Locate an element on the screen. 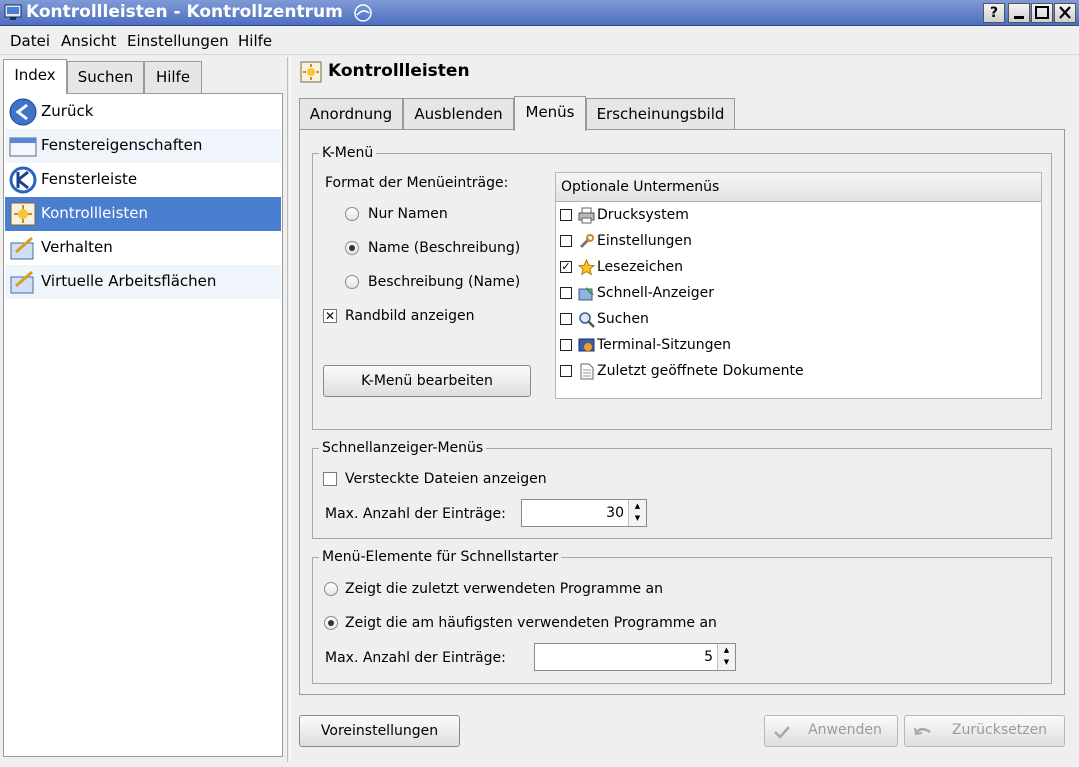  nav-item-fenstereigenschaften: Fenstereigenschaften is located at coordinates (143, 146).